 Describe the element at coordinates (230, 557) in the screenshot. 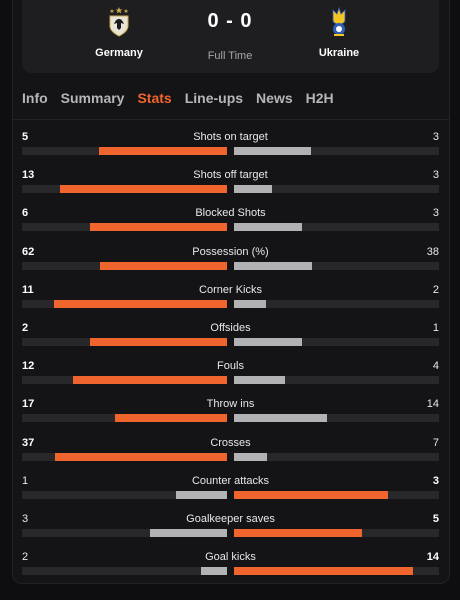

I see `stat-label: Goal kicks` at that location.